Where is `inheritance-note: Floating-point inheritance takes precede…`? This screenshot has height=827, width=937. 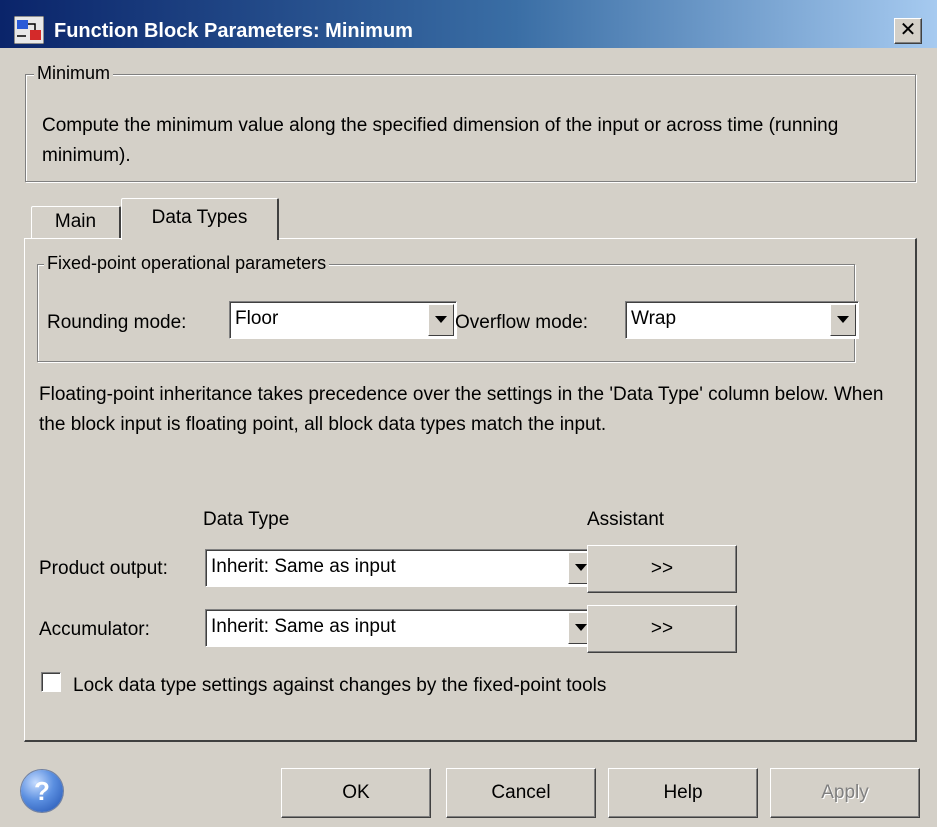
inheritance-note: Floating-point inheritance takes precede… is located at coordinates (461, 409).